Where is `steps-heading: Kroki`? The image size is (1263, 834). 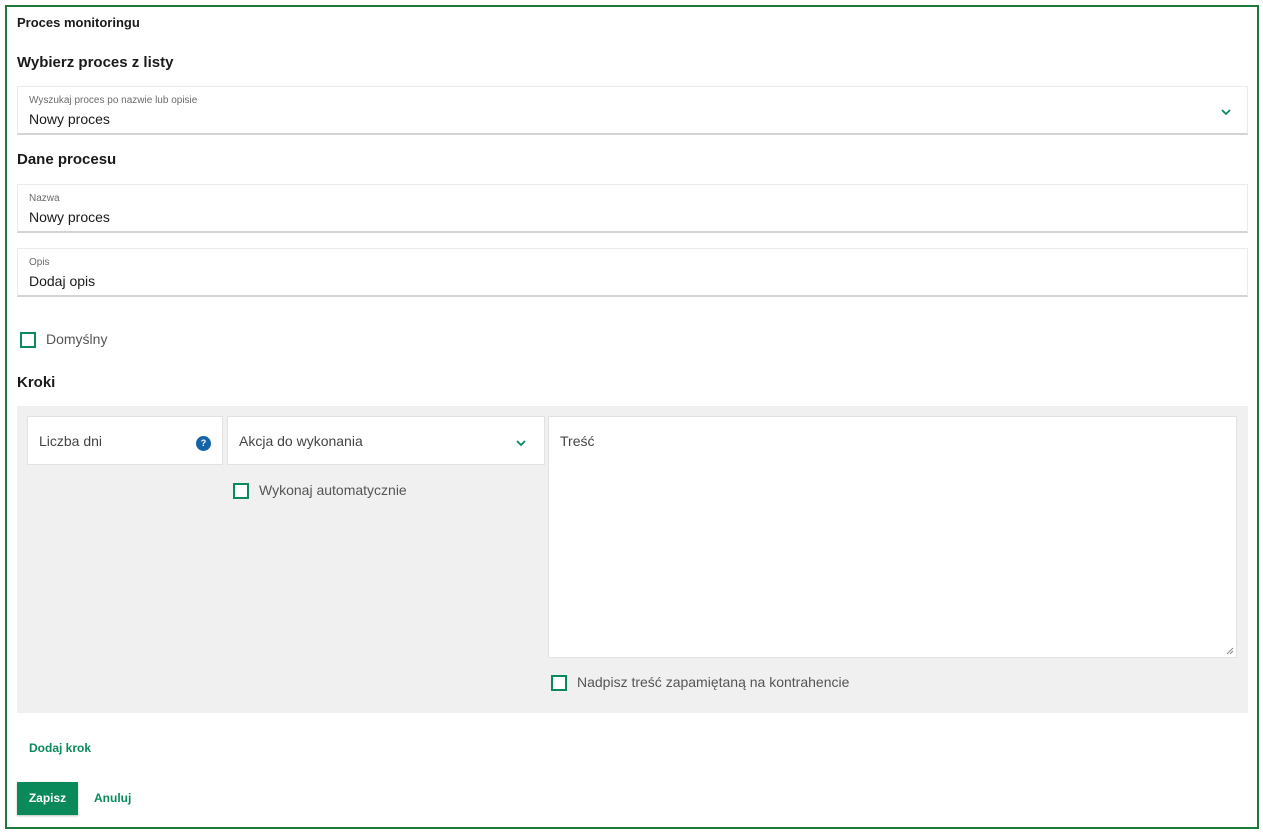
steps-heading: Kroki is located at coordinates (36, 382).